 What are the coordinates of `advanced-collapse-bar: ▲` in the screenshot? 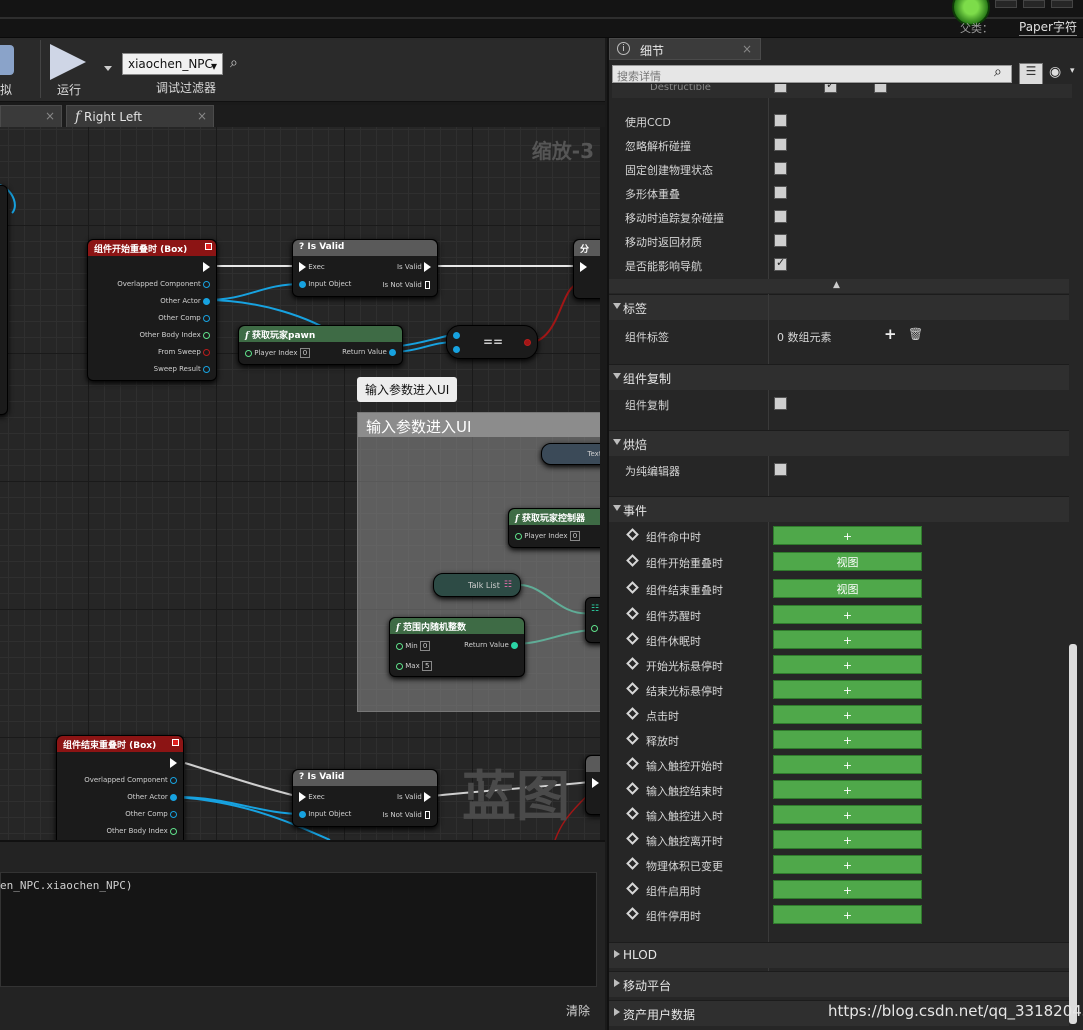 It's located at (839, 286).